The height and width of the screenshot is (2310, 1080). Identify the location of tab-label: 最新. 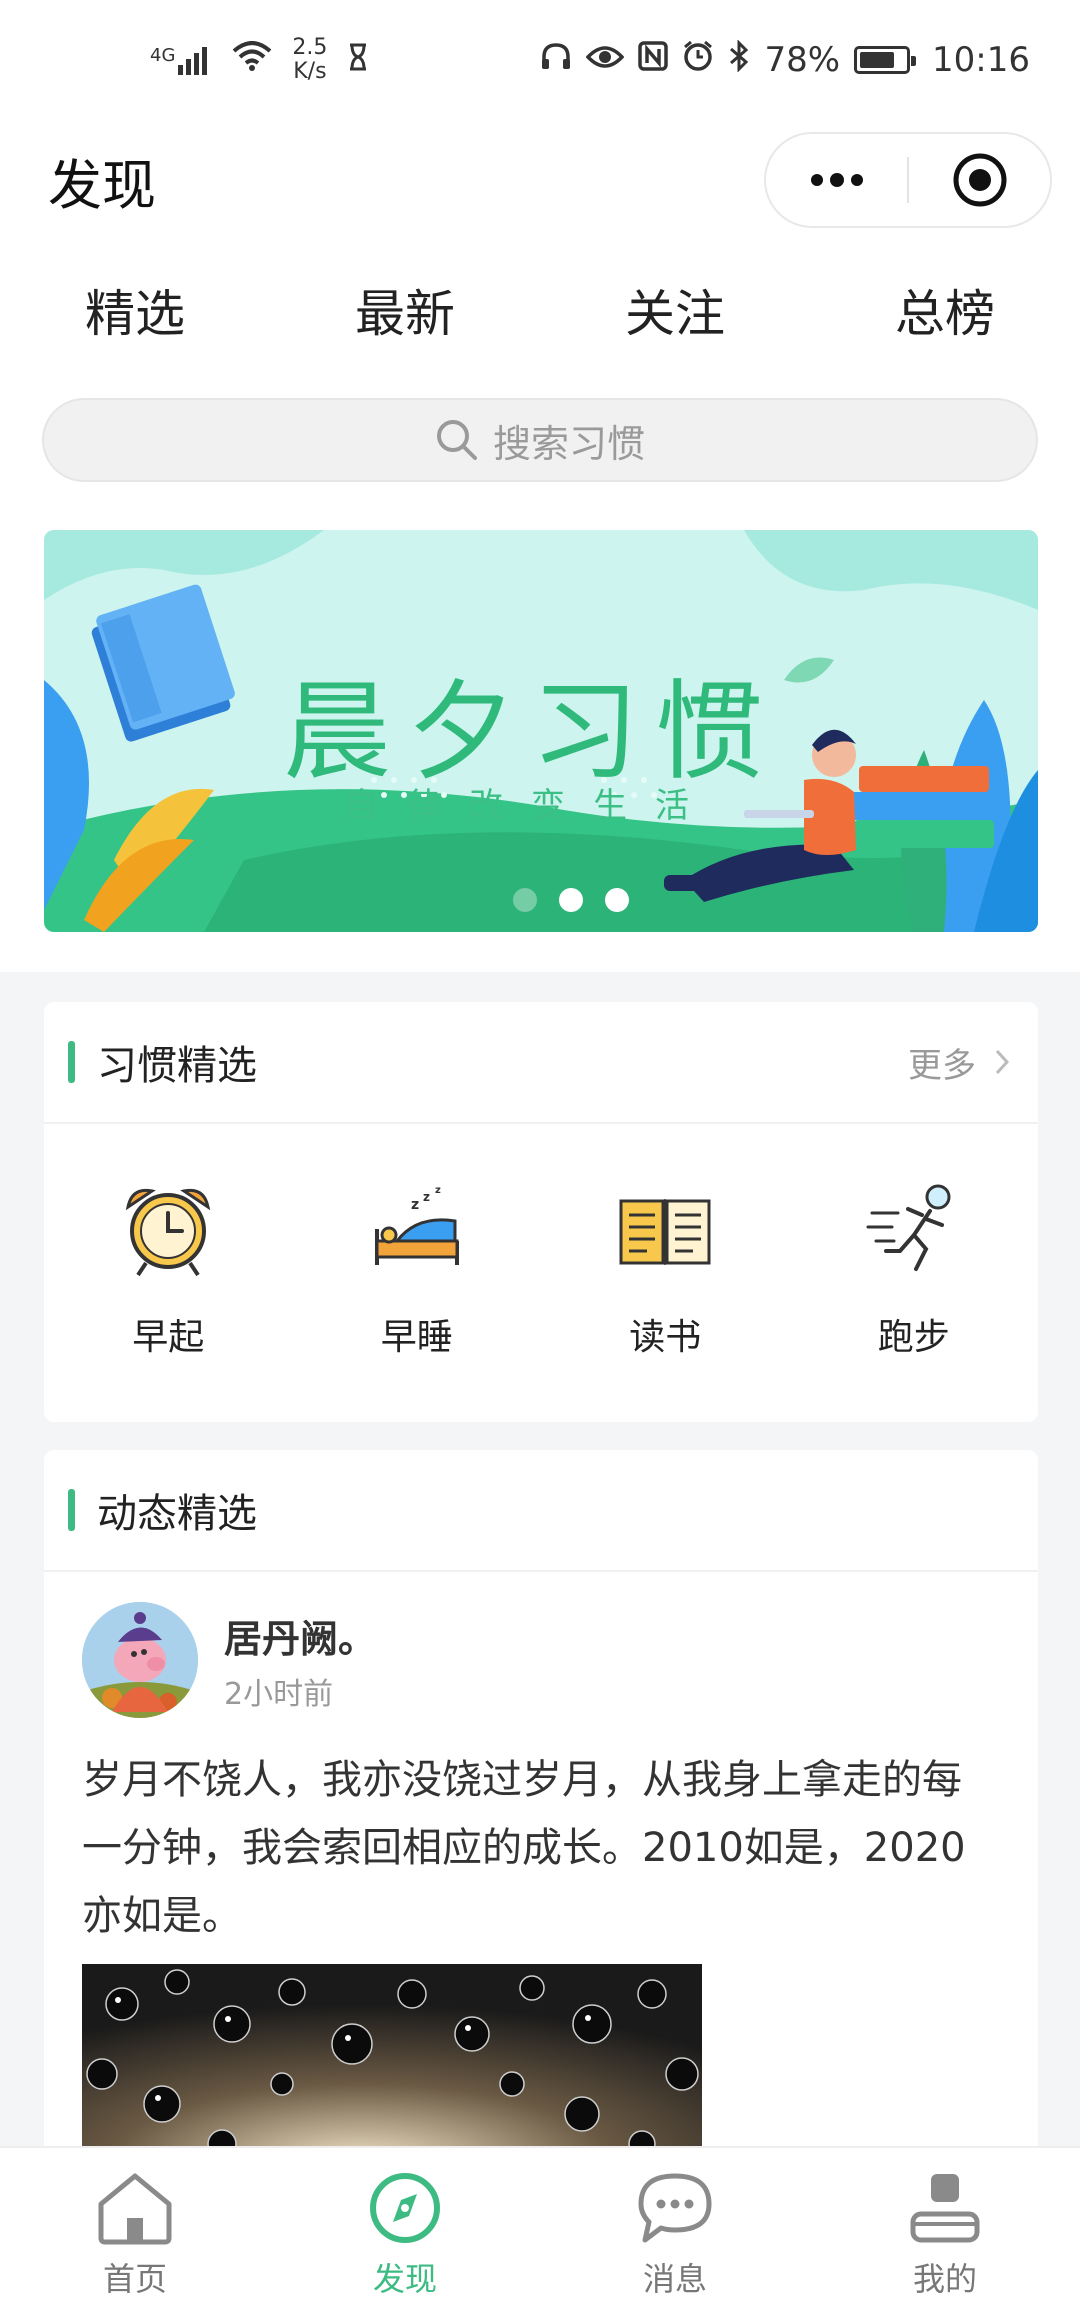
(405, 314).